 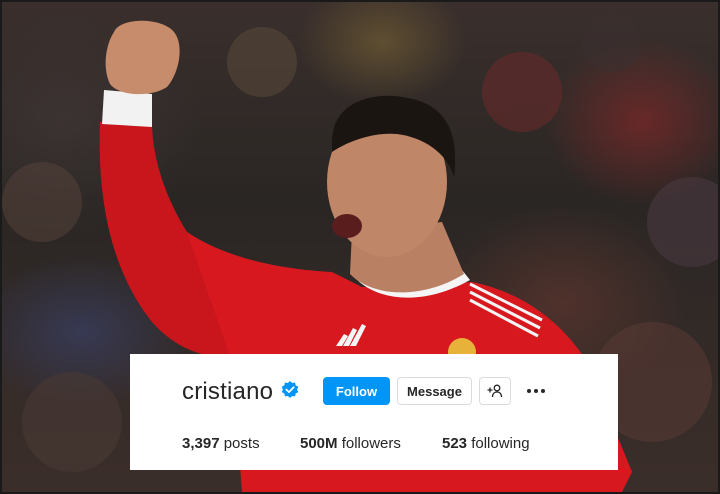 I want to click on suggest-accounts-button, so click(x=495, y=391).